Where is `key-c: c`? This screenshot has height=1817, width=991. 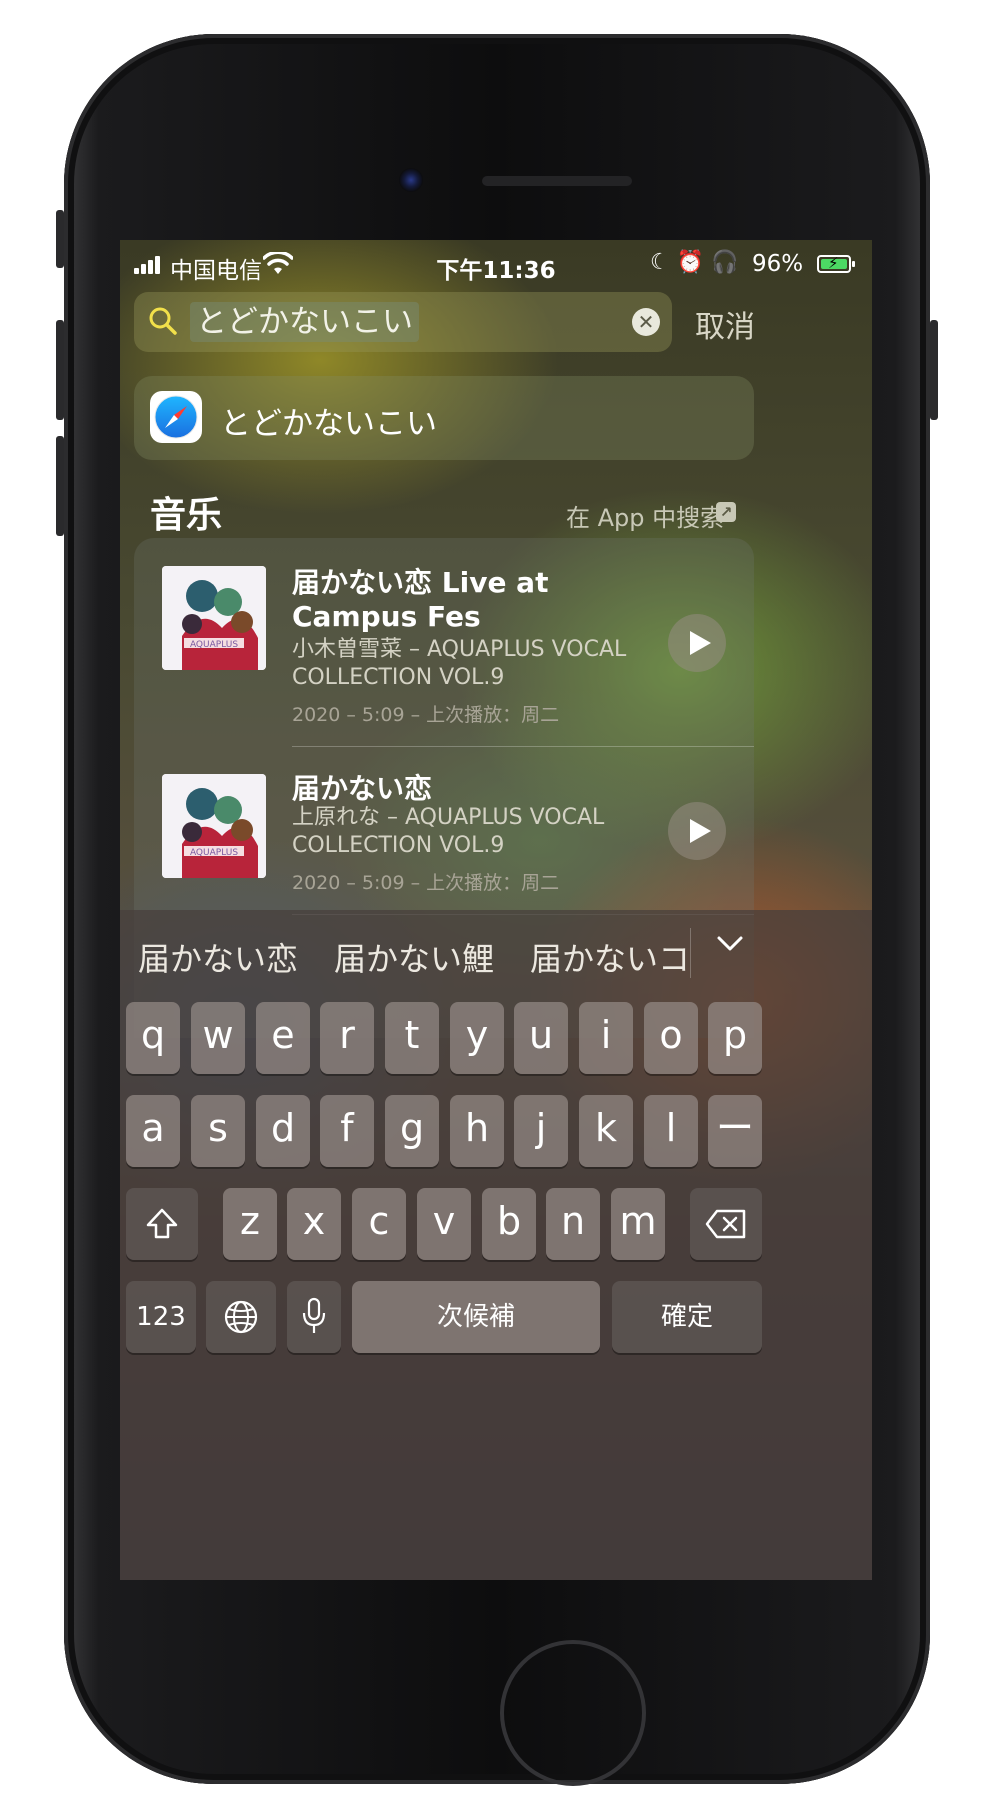 key-c: c is located at coordinates (379, 1224).